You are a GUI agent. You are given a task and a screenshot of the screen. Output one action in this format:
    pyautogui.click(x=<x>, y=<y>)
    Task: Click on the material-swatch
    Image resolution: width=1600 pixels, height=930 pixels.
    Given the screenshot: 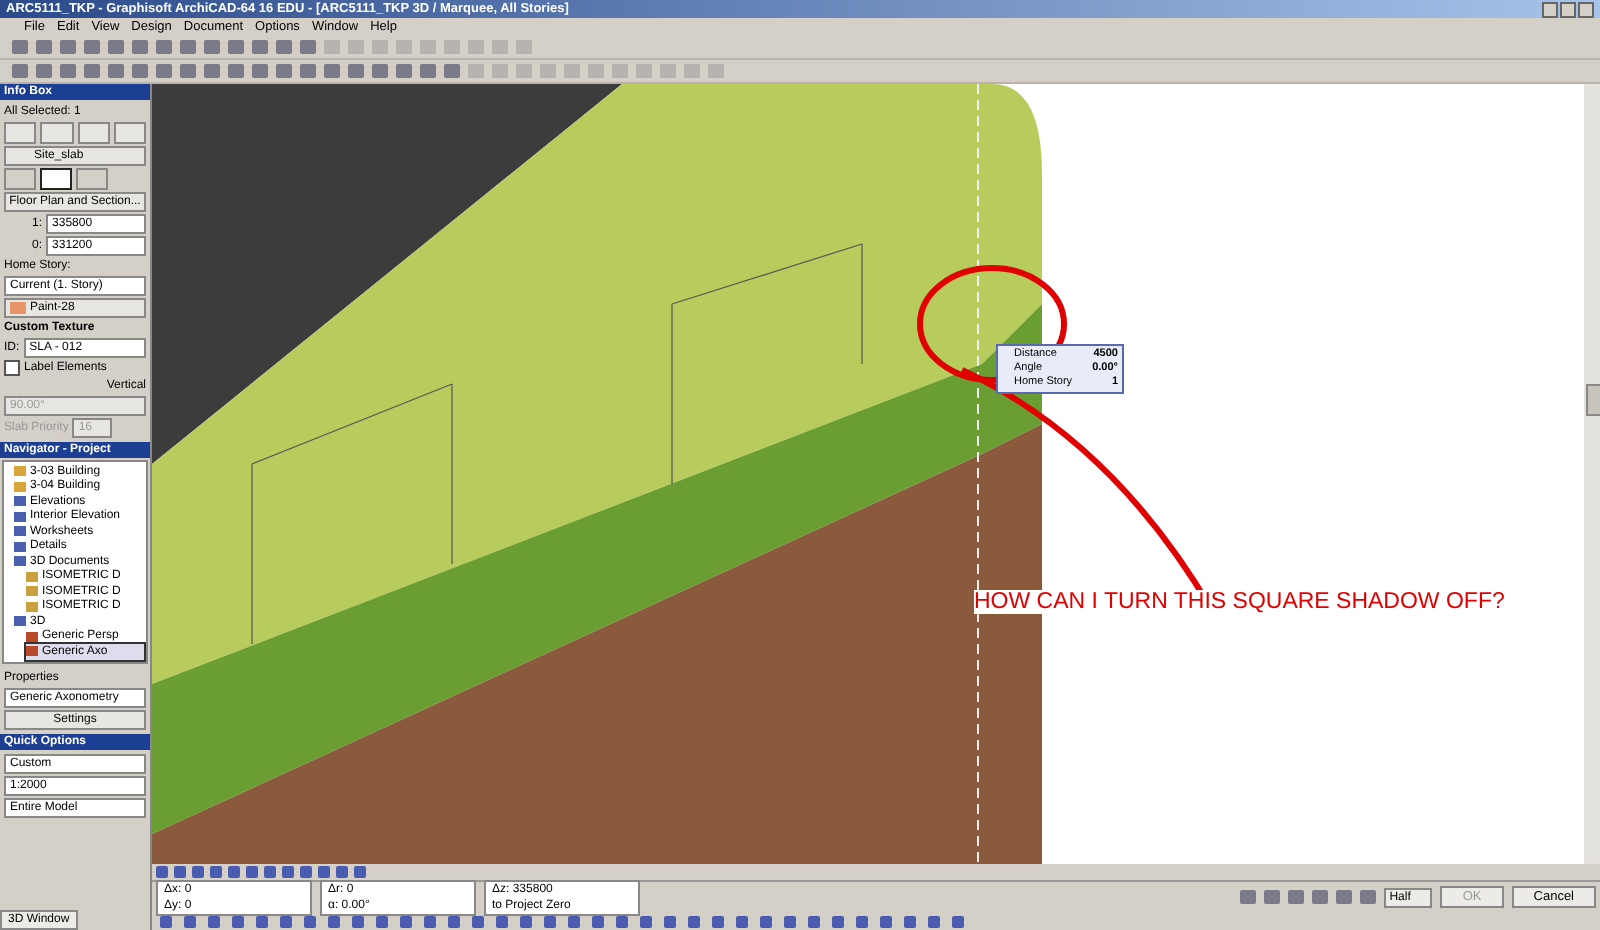 What is the action you would take?
    pyautogui.click(x=18, y=308)
    